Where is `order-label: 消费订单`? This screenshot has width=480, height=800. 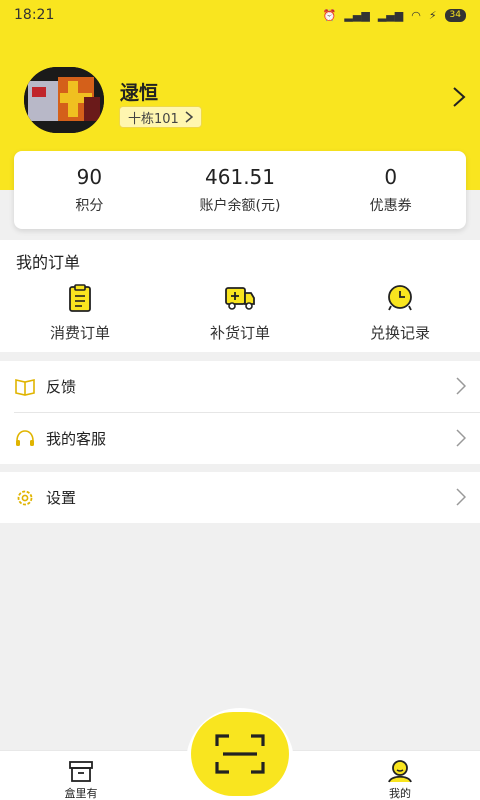 order-label: 消费订单 is located at coordinates (79, 333).